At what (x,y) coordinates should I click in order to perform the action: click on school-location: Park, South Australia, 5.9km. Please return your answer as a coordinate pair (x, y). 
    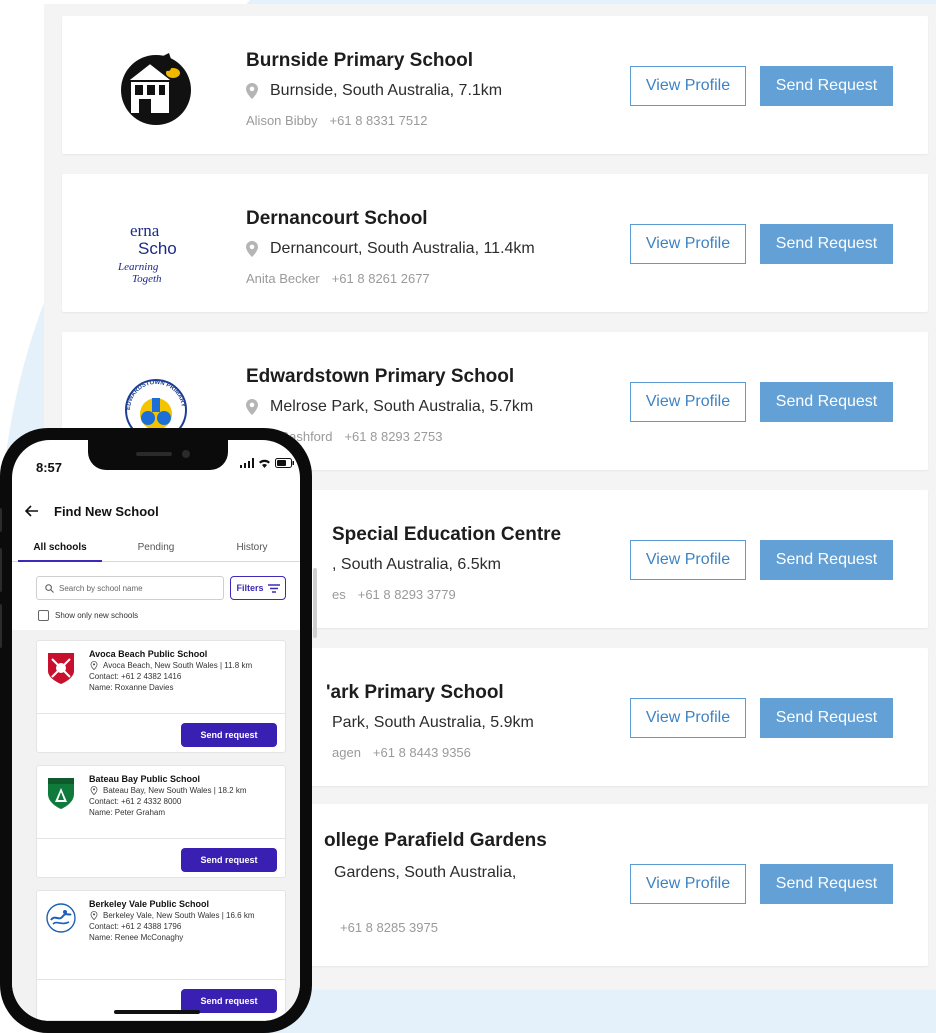
    Looking at the image, I should click on (433, 722).